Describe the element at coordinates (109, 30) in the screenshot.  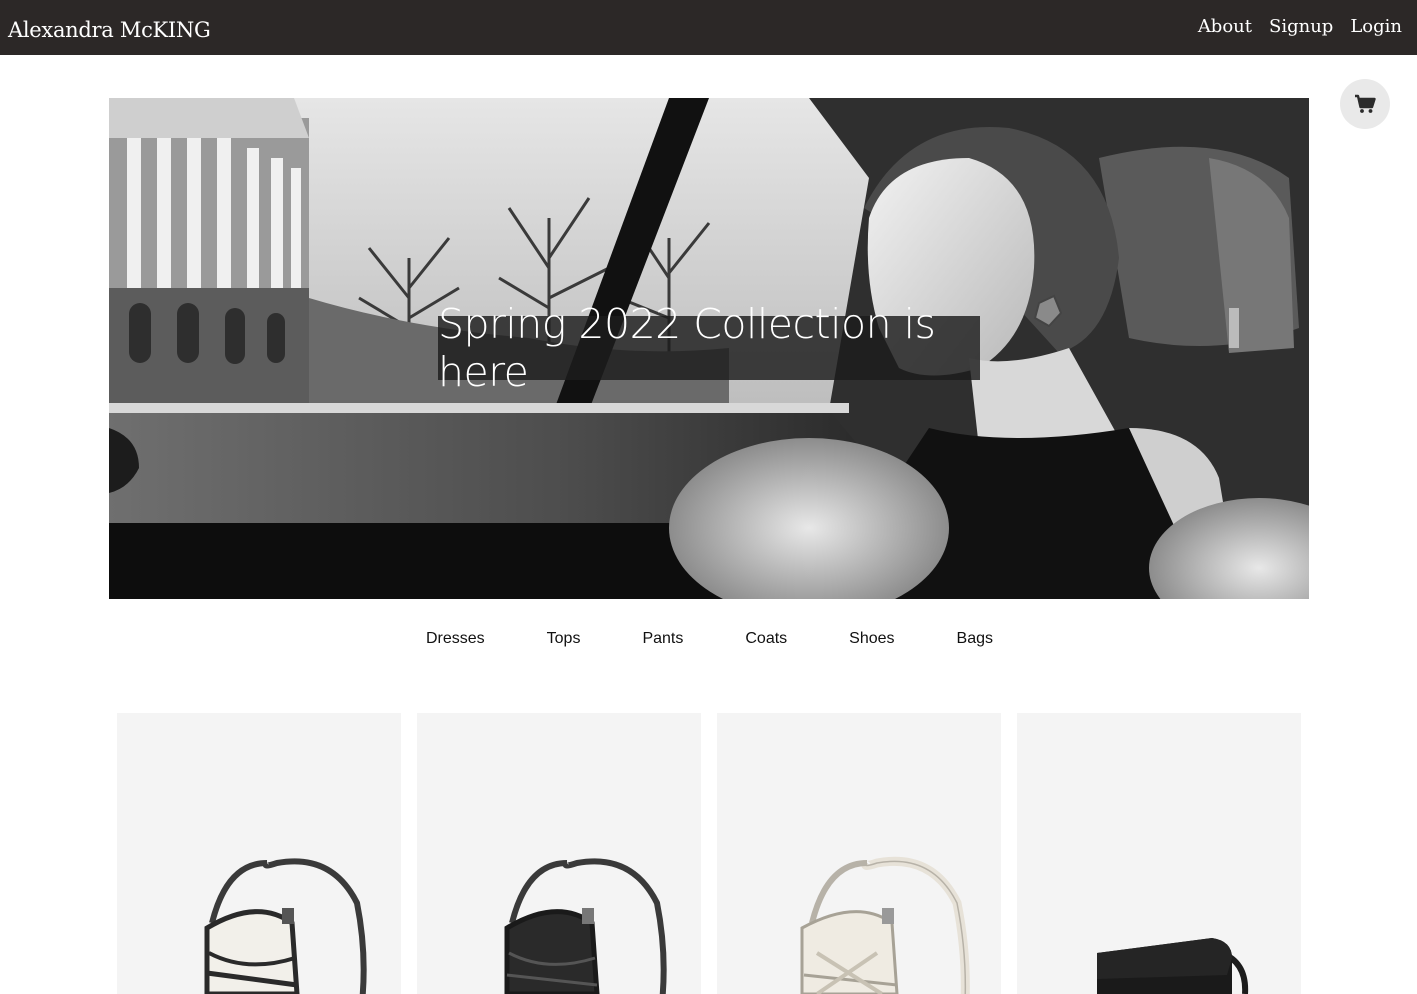
I see `brand-logo: Alexandra McKING` at that location.